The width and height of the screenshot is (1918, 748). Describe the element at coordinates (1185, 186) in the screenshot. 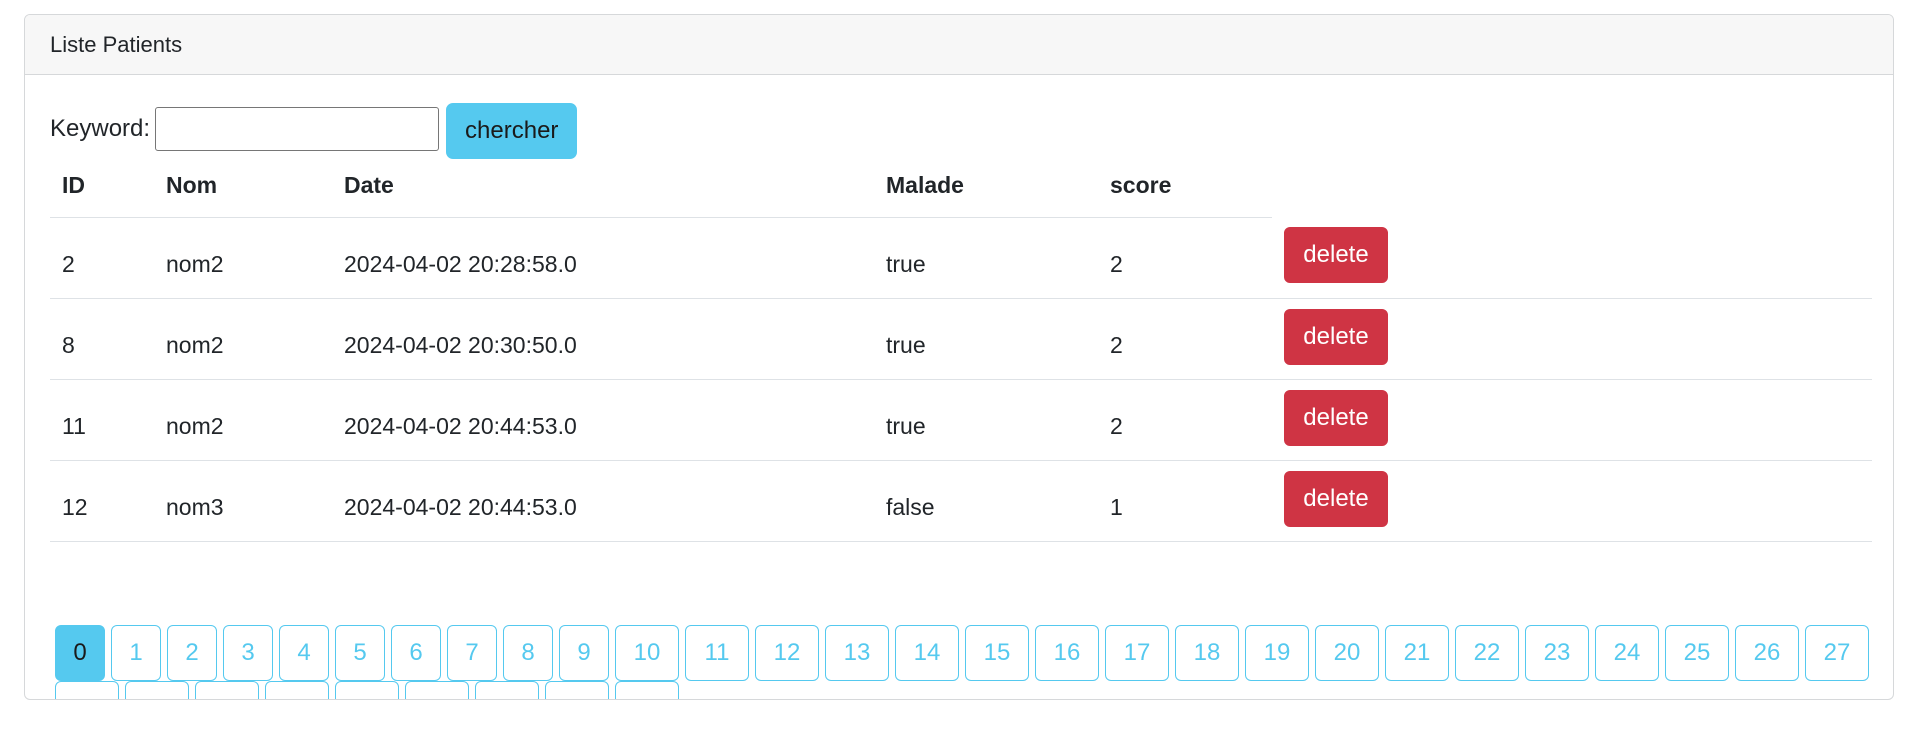

I see `column-header-score: score` at that location.